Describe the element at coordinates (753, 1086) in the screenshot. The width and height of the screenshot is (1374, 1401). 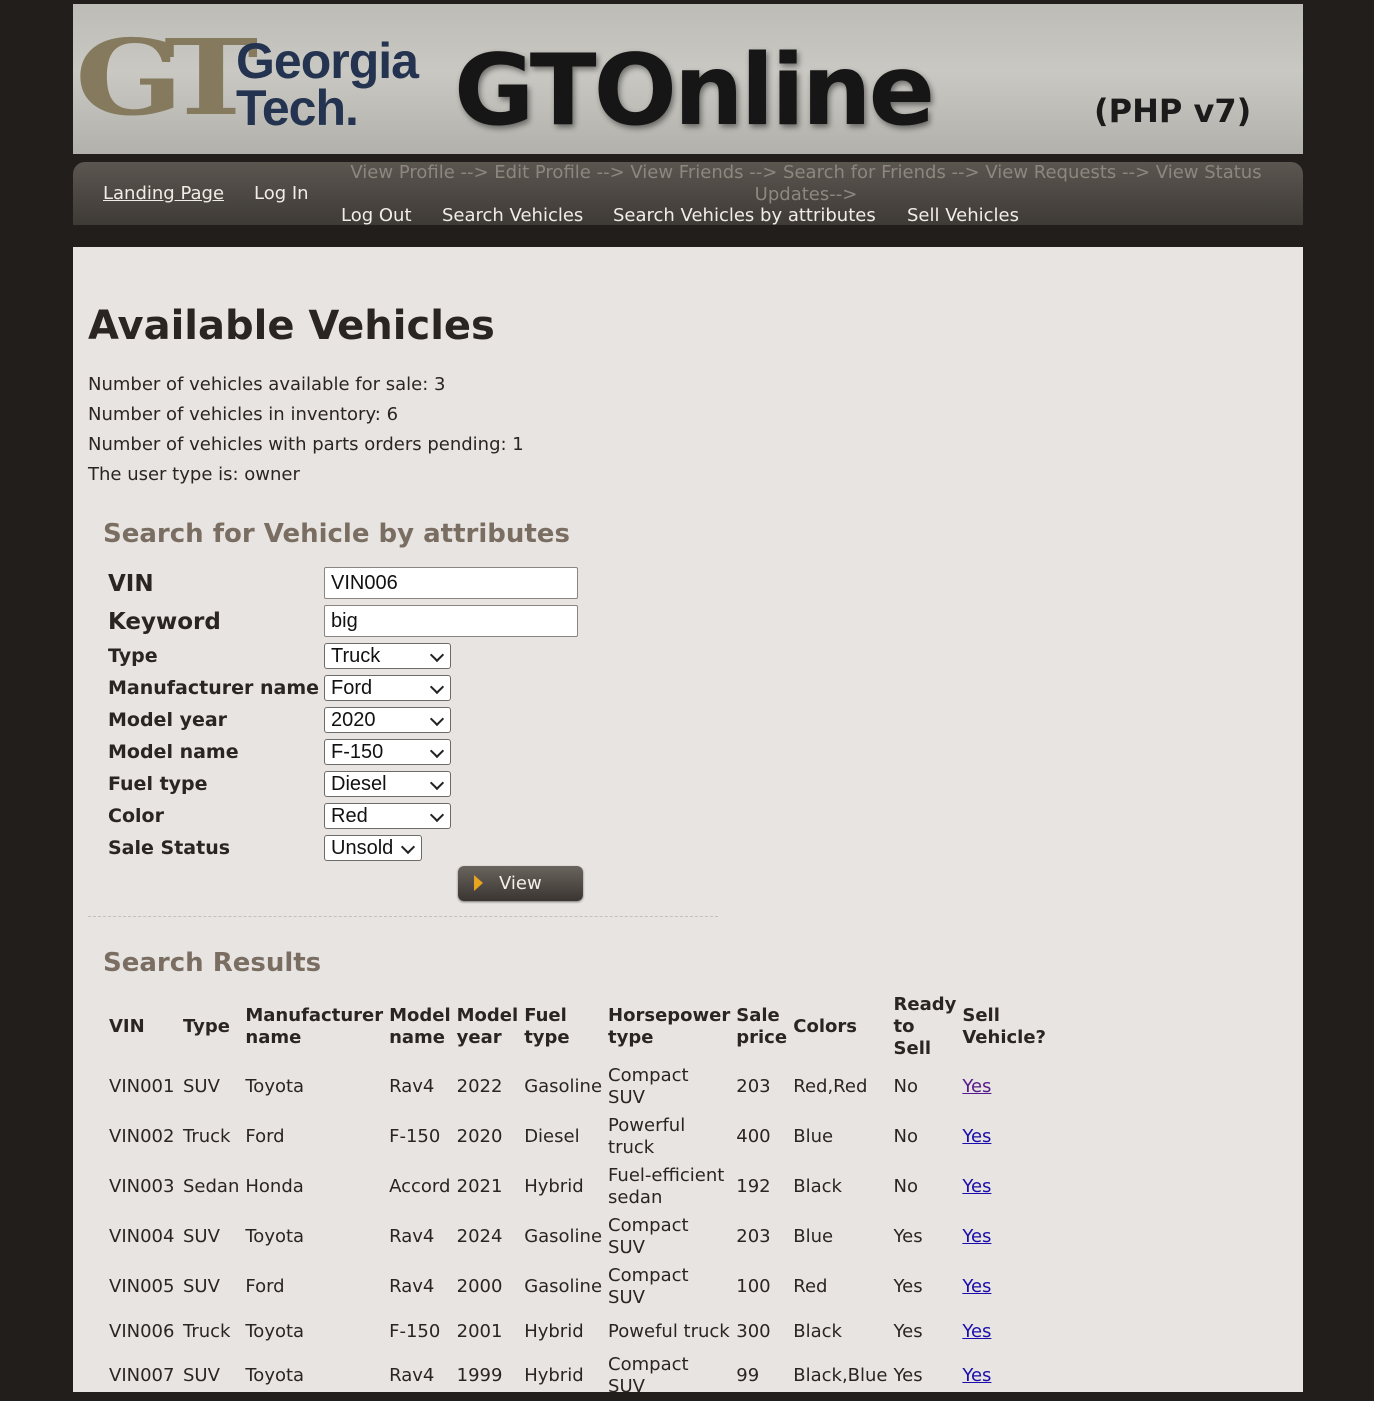
I see `cell-sale-price: 203` at that location.